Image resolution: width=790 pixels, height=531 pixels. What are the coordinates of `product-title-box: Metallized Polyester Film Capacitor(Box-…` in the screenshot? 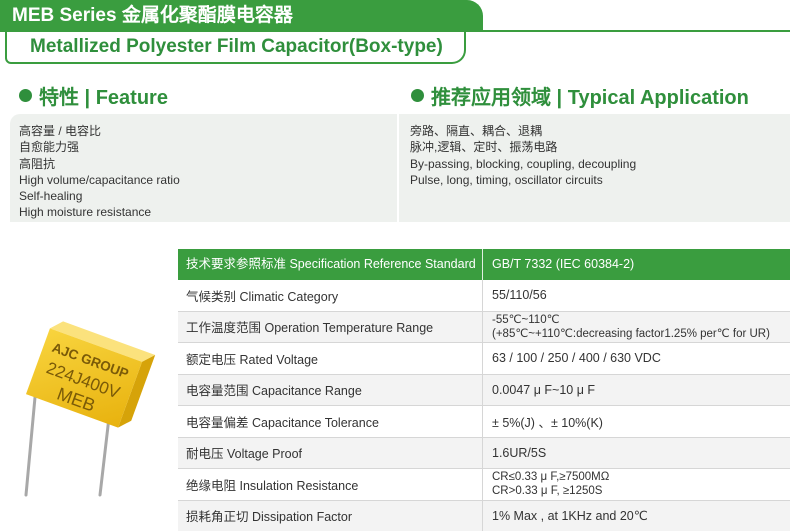 It's located at (235, 48).